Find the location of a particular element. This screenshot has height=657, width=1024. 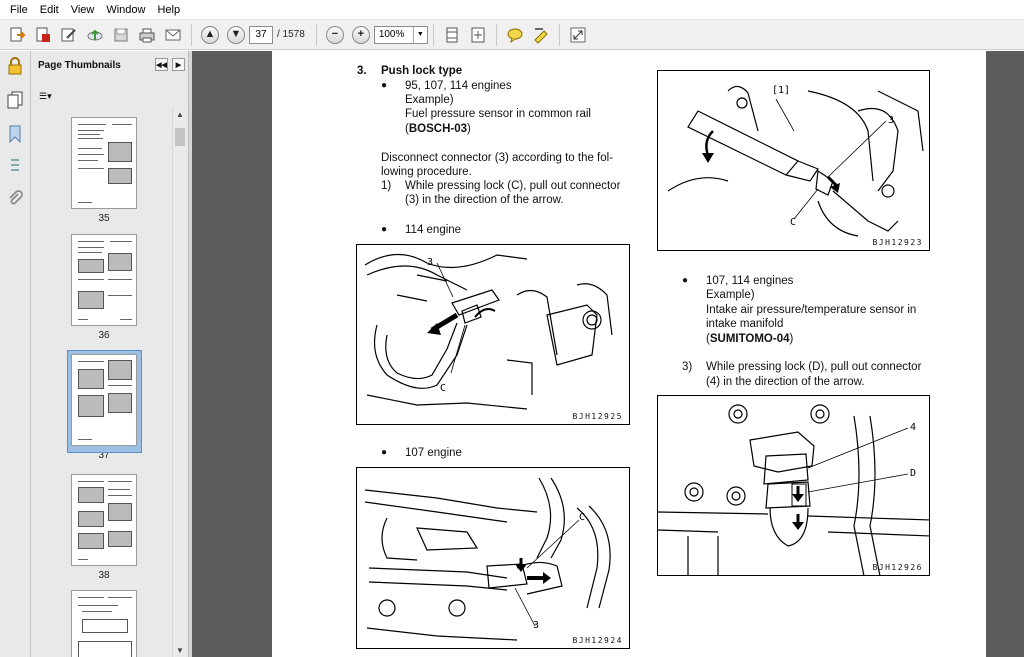

attachments-button is located at coordinates (15, 166).